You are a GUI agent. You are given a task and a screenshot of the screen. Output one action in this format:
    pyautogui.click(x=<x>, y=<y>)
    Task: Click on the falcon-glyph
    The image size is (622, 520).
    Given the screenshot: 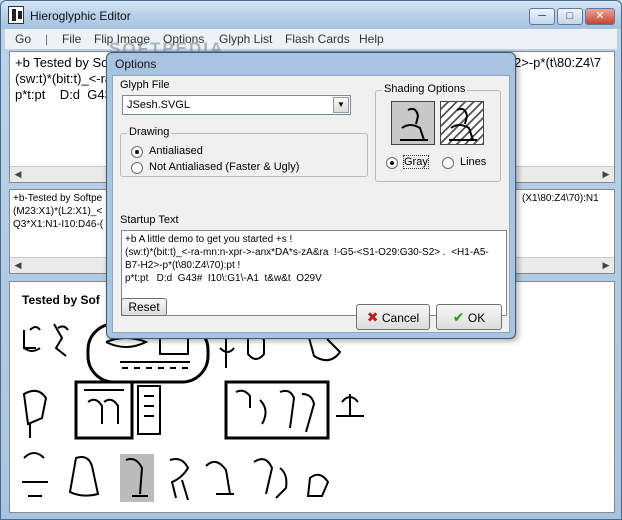 What is the action you would take?
    pyautogui.click(x=35, y=413)
    